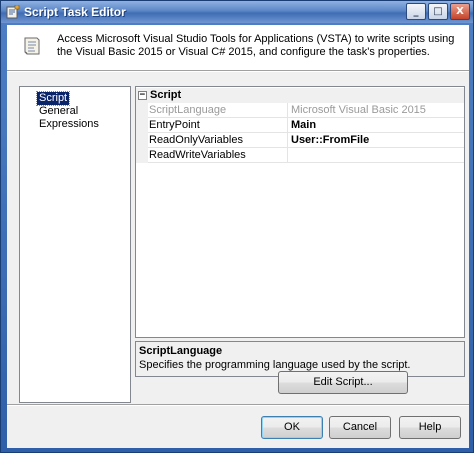  What do you see at coordinates (460, 11) in the screenshot?
I see `close-button: X` at bounding box center [460, 11].